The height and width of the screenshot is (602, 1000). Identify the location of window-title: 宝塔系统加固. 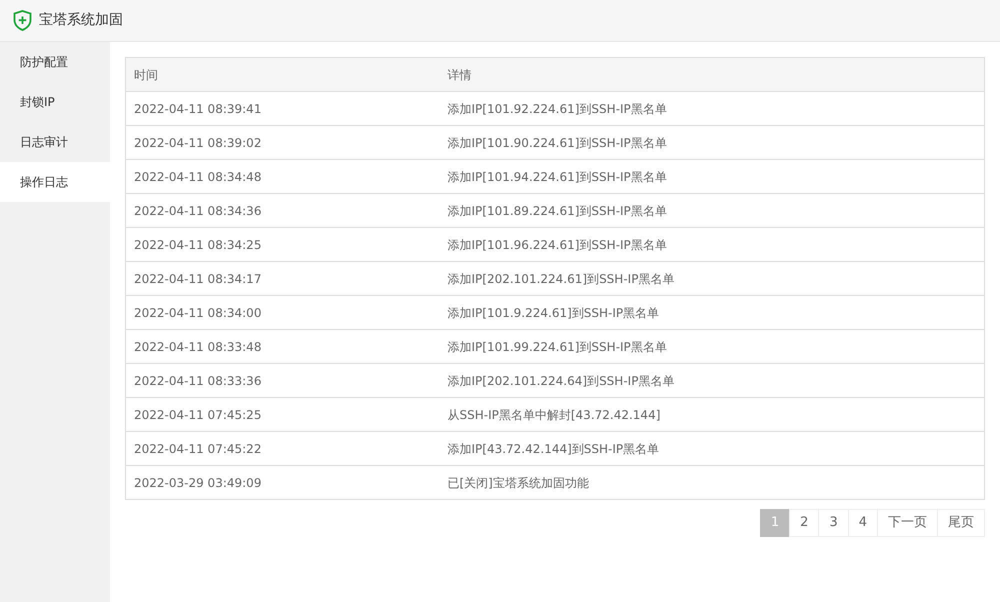
(81, 20).